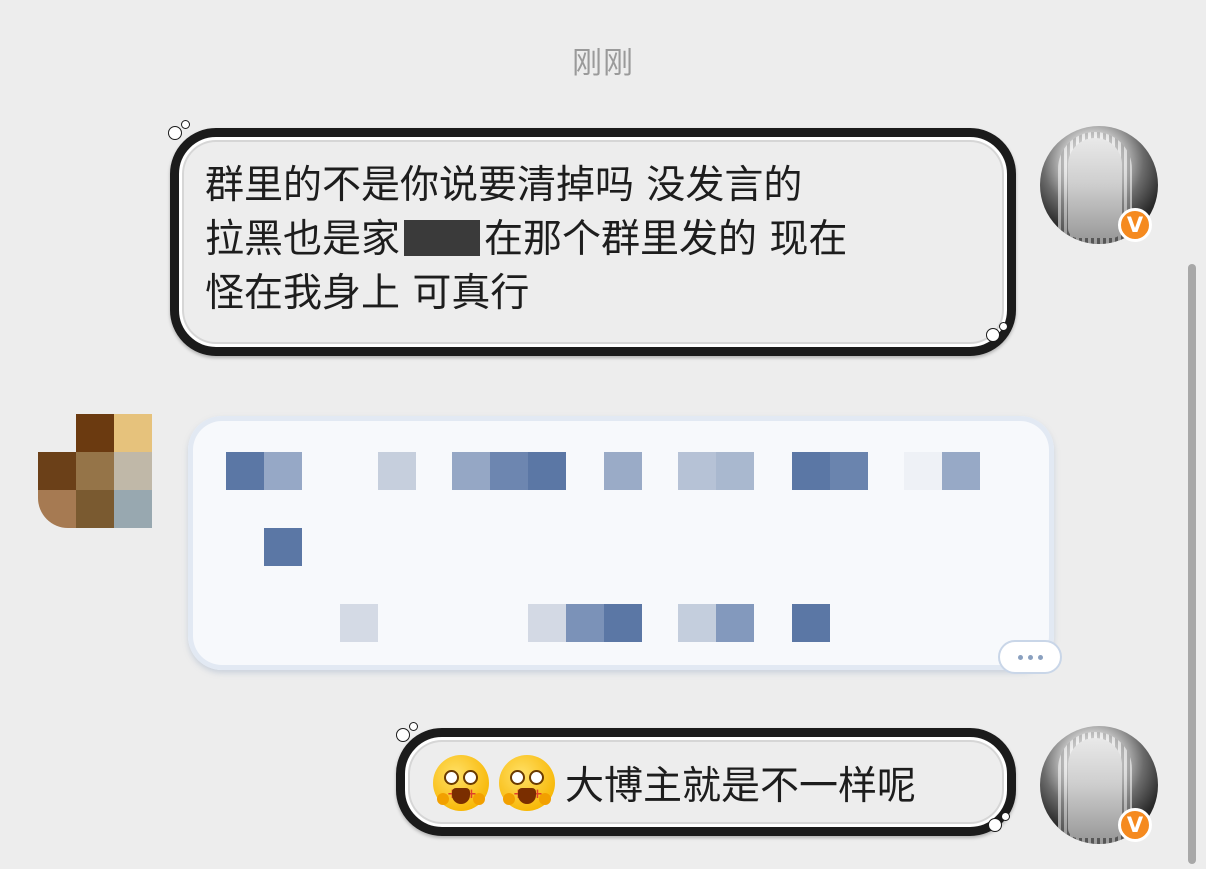  Describe the element at coordinates (367, 293) in the screenshot. I see `message-line: 怪在我身上 可真行` at that location.